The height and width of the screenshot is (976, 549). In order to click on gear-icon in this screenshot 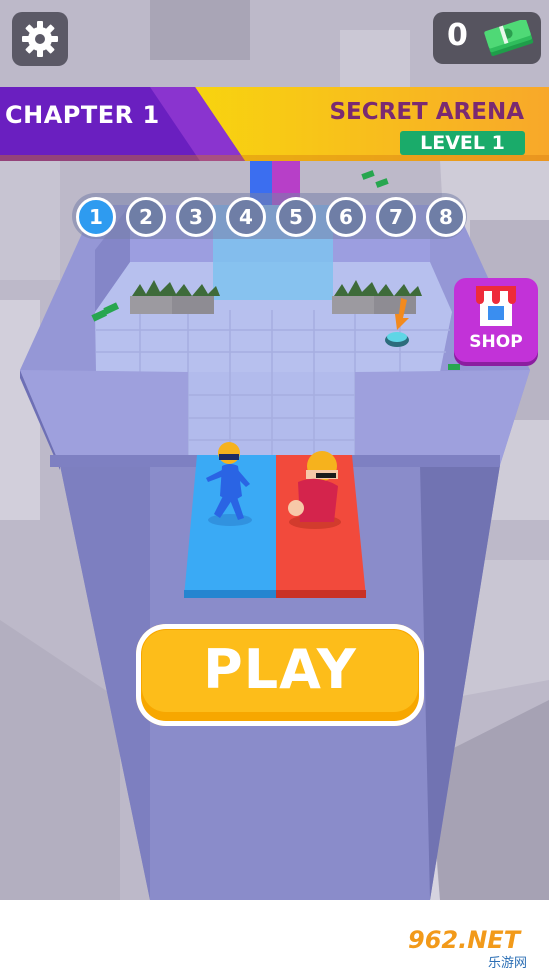, I will do `click(40, 39)`.